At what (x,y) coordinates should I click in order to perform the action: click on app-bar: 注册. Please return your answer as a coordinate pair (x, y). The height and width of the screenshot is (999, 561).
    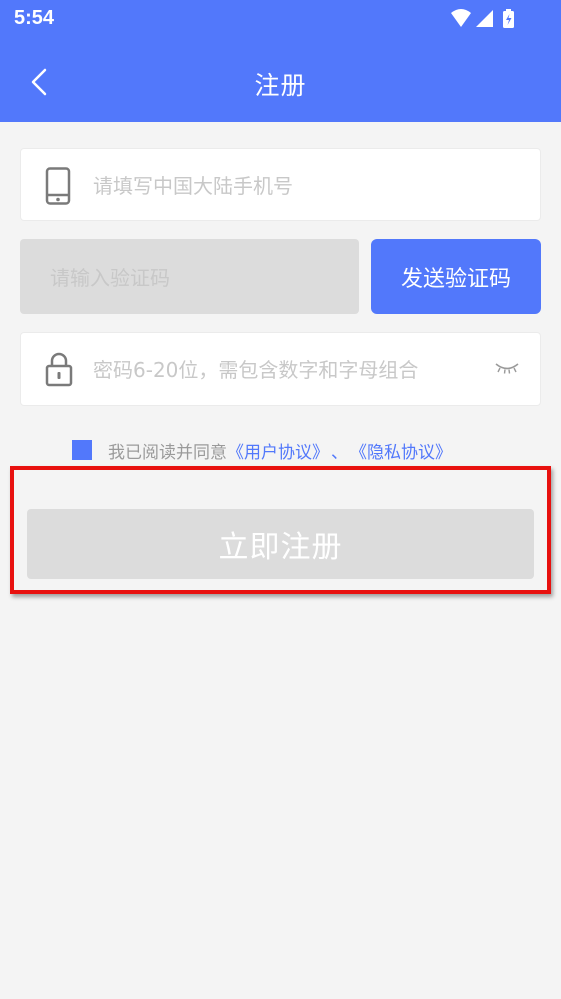
    Looking at the image, I should click on (280, 82).